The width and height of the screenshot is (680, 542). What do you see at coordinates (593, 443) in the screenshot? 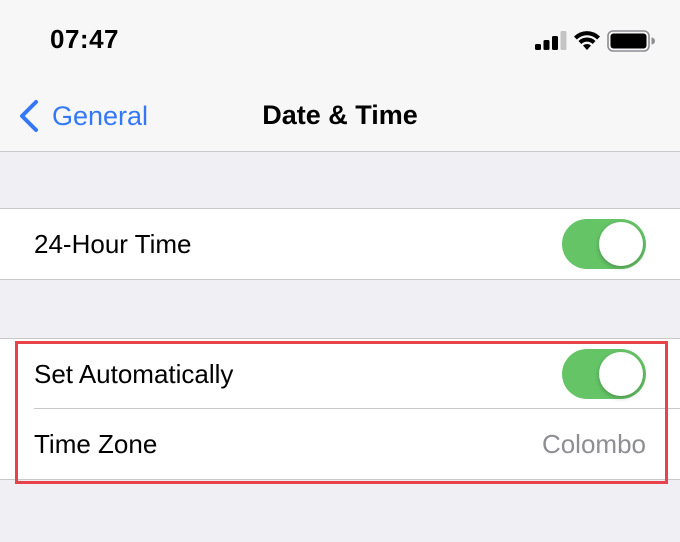
I see `time-zone-value: Colombo` at bounding box center [593, 443].